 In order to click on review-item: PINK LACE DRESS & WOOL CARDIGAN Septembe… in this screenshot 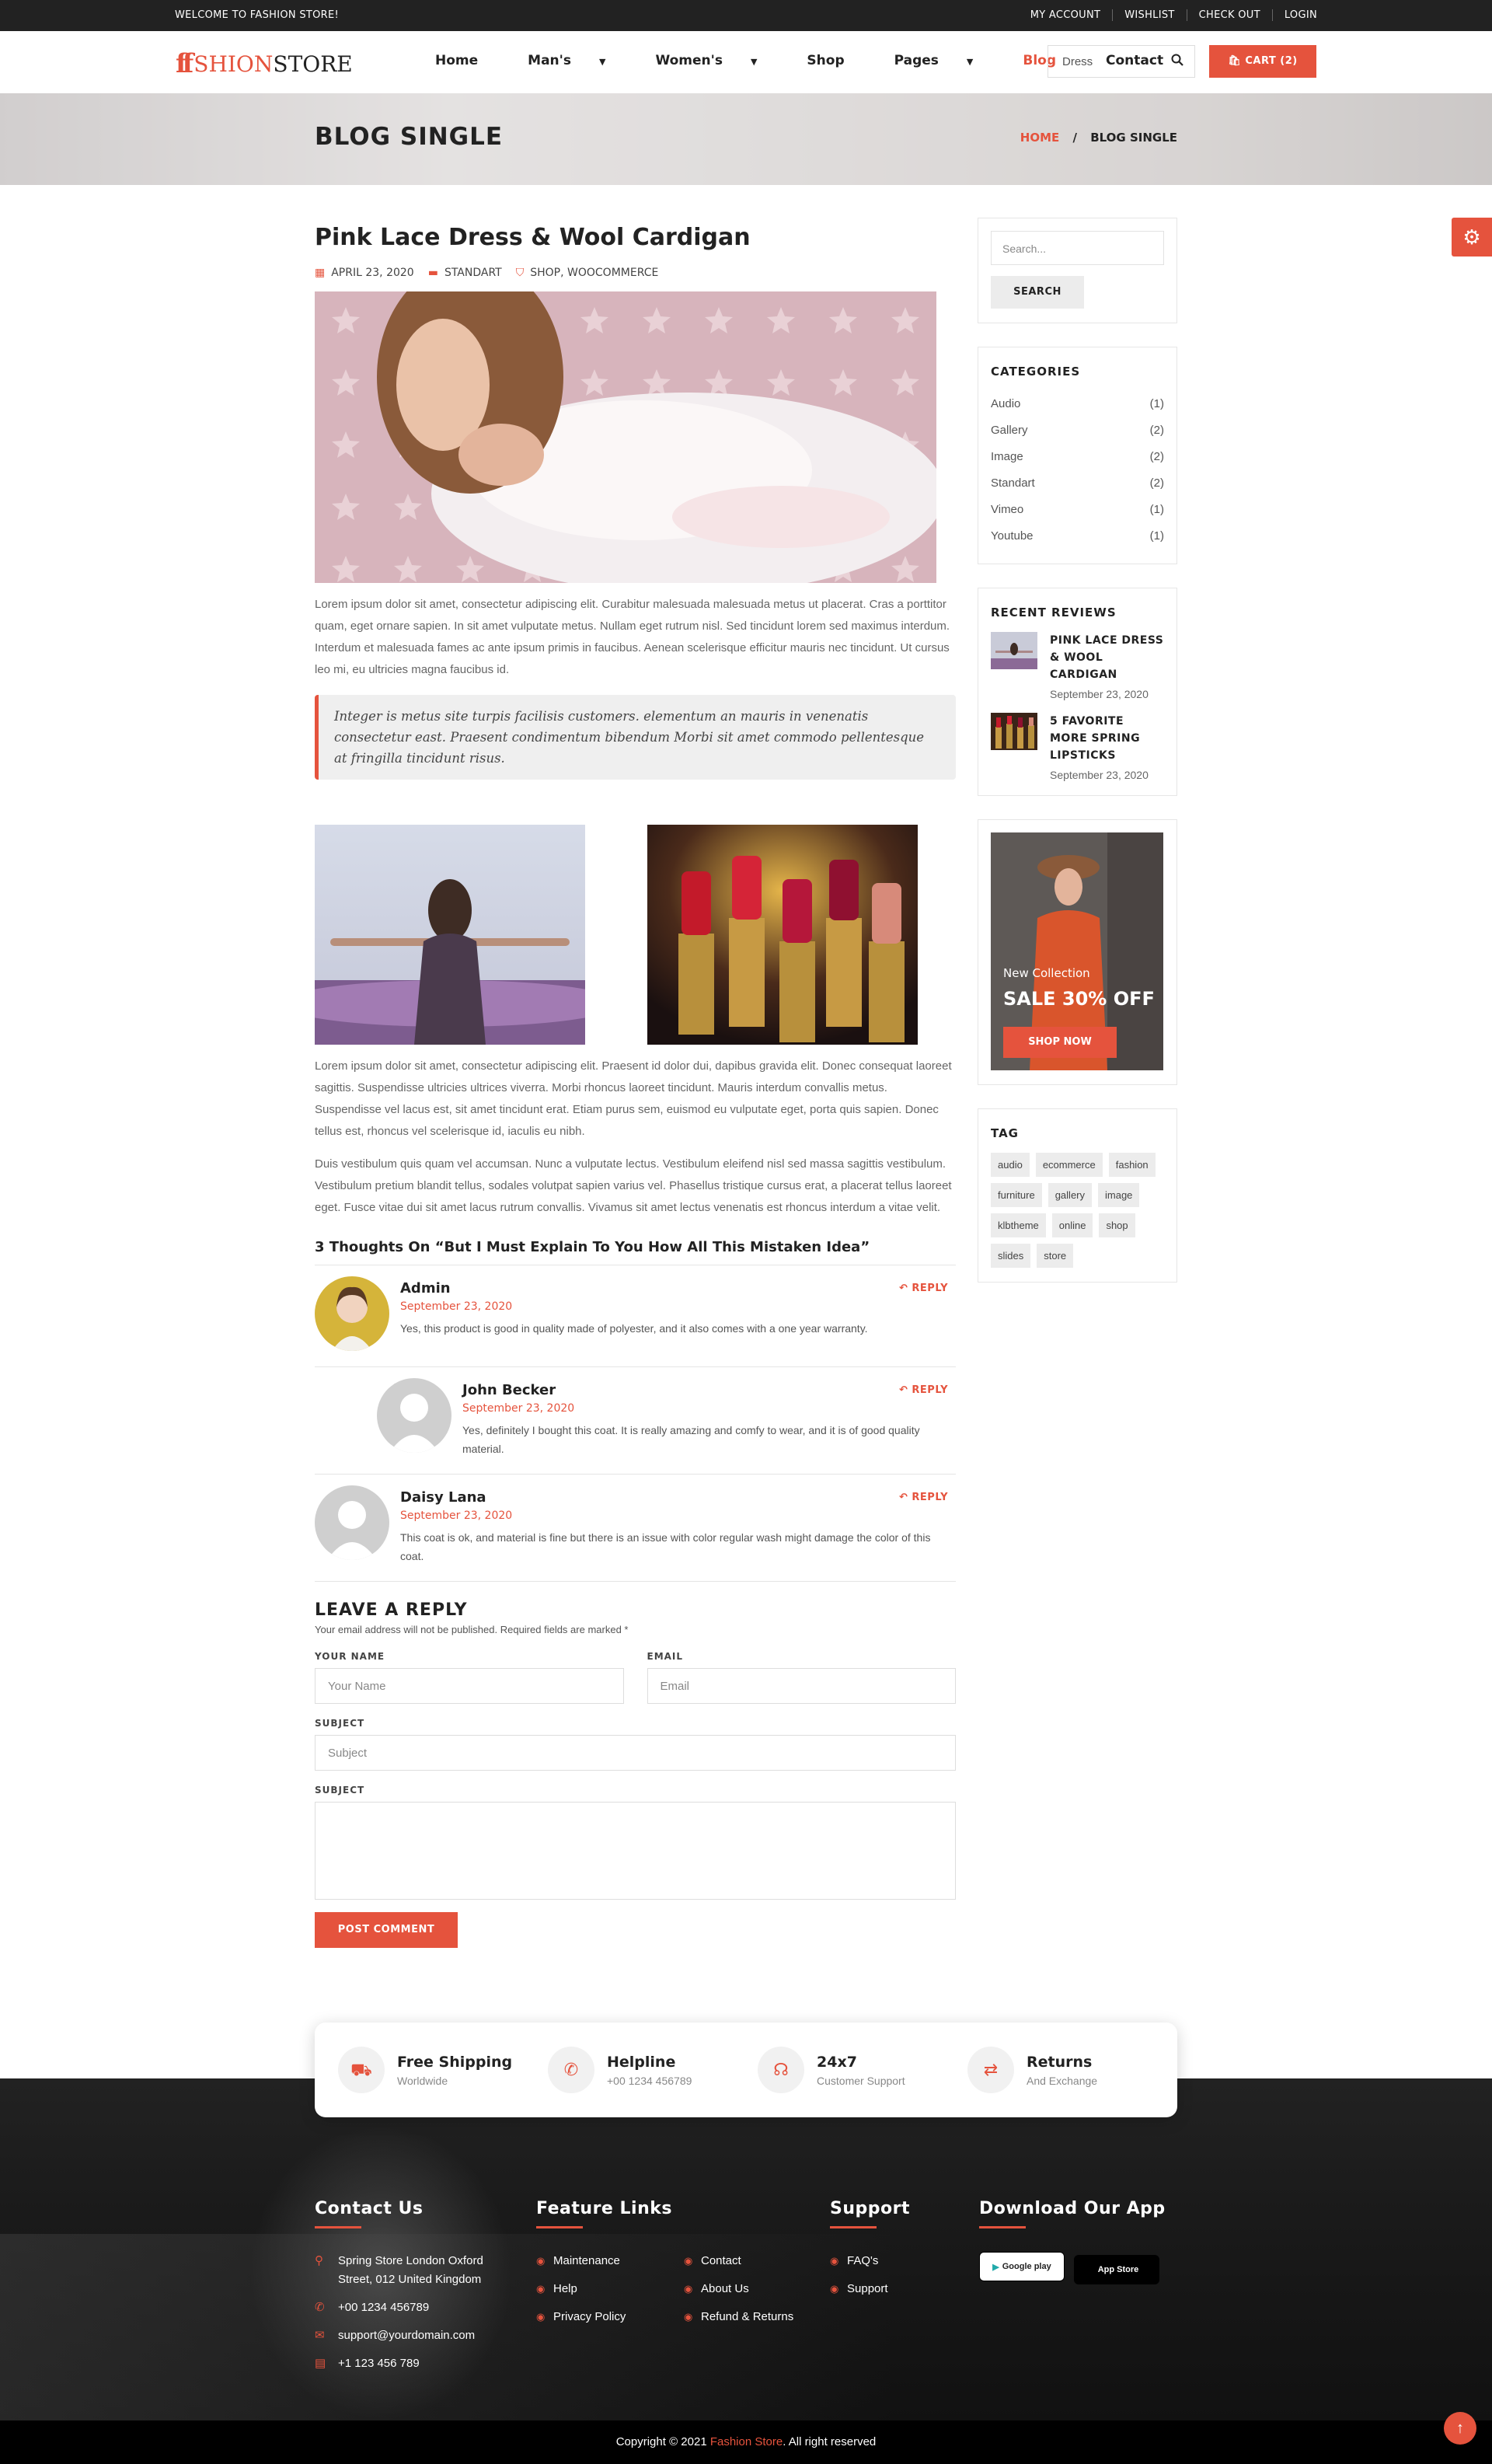, I will do `click(1077, 666)`.